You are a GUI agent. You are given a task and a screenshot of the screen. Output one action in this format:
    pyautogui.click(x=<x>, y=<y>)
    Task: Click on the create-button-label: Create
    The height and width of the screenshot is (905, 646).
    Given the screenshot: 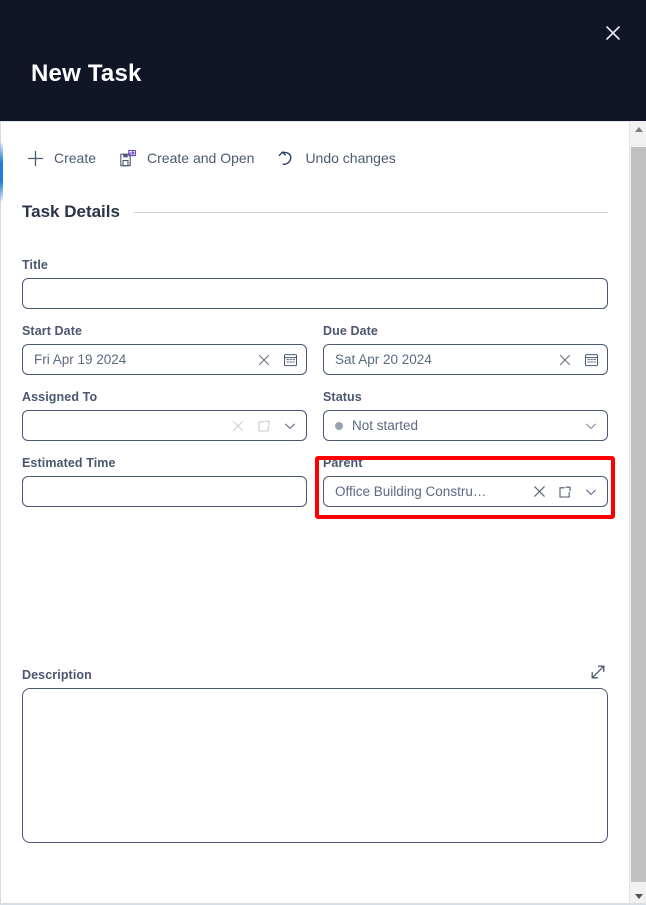 What is the action you would take?
    pyautogui.click(x=75, y=158)
    